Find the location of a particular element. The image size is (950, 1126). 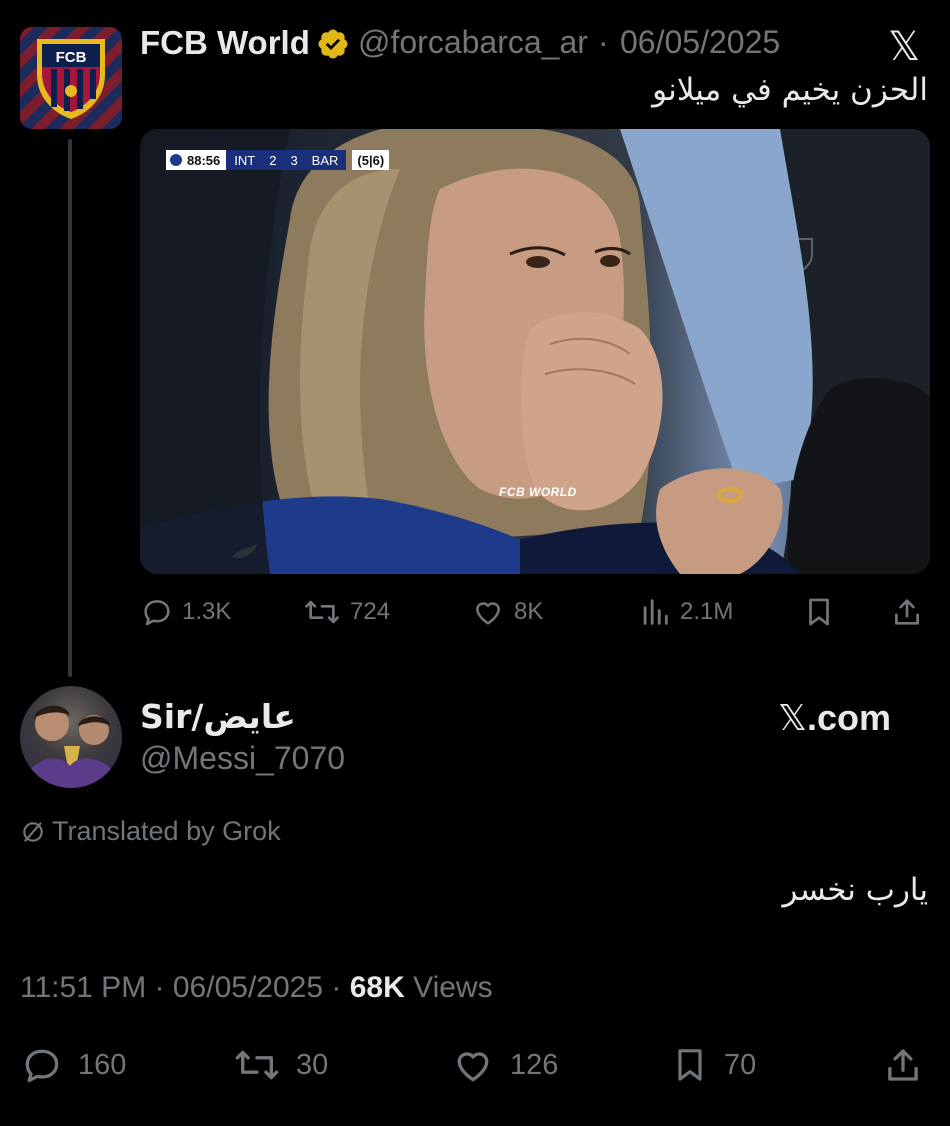

reply-post-text: يارب نخسر is located at coordinates (855, 890).